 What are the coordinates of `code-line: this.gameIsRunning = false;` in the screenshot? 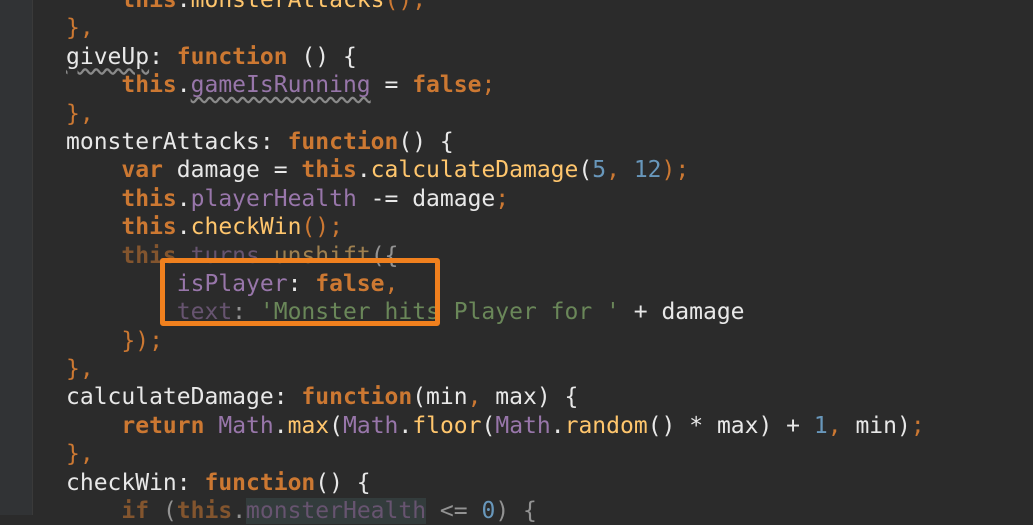 It's located at (549, 85).